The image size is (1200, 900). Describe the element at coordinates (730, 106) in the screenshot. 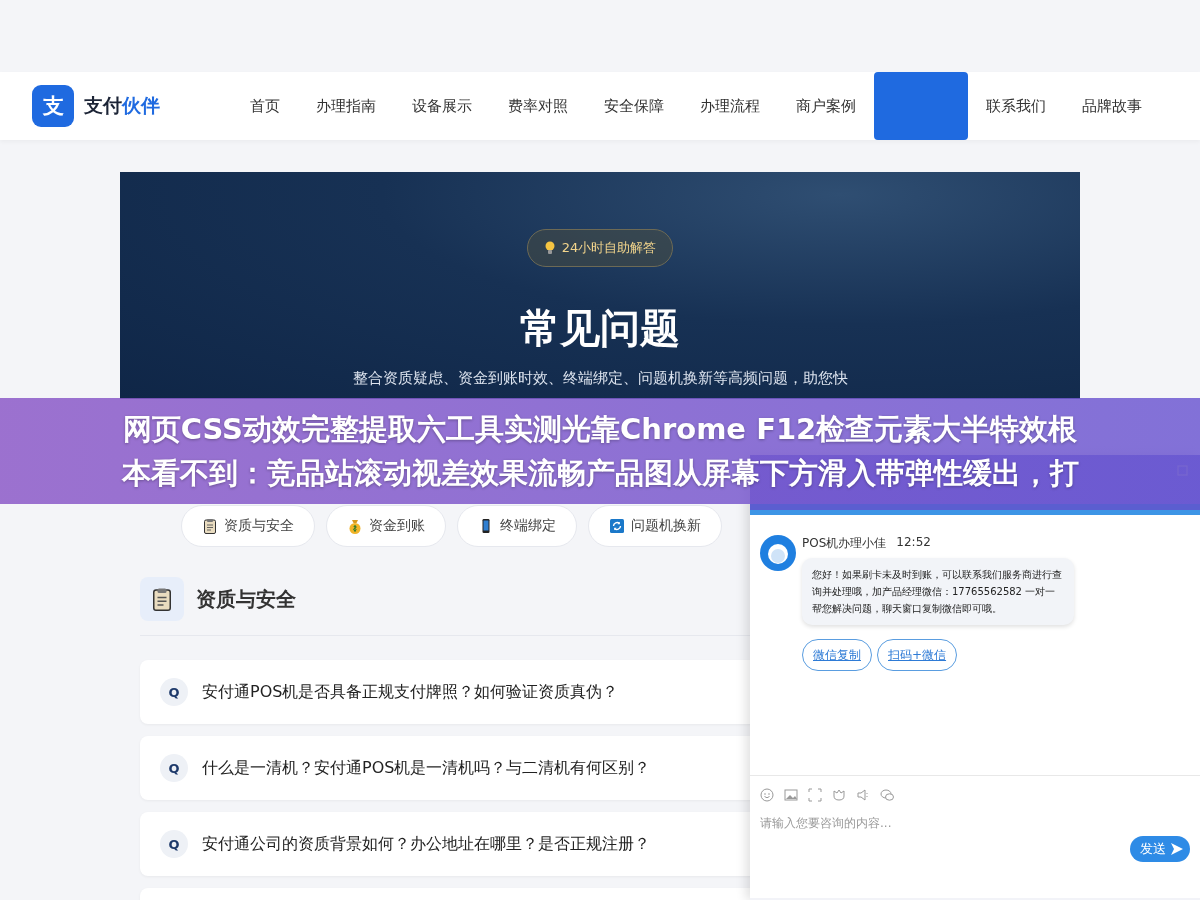

I see `nav-item: 办理流程` at that location.